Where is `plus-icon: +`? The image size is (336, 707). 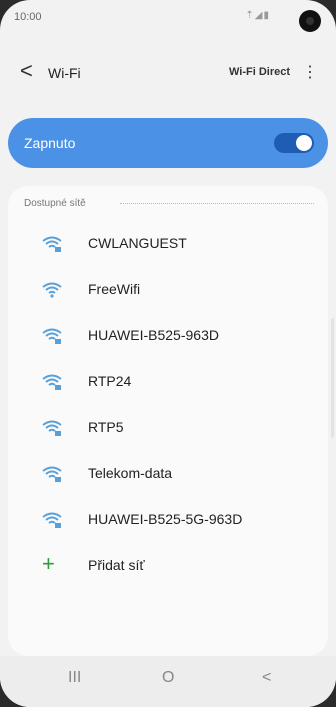 plus-icon: + is located at coordinates (48, 563).